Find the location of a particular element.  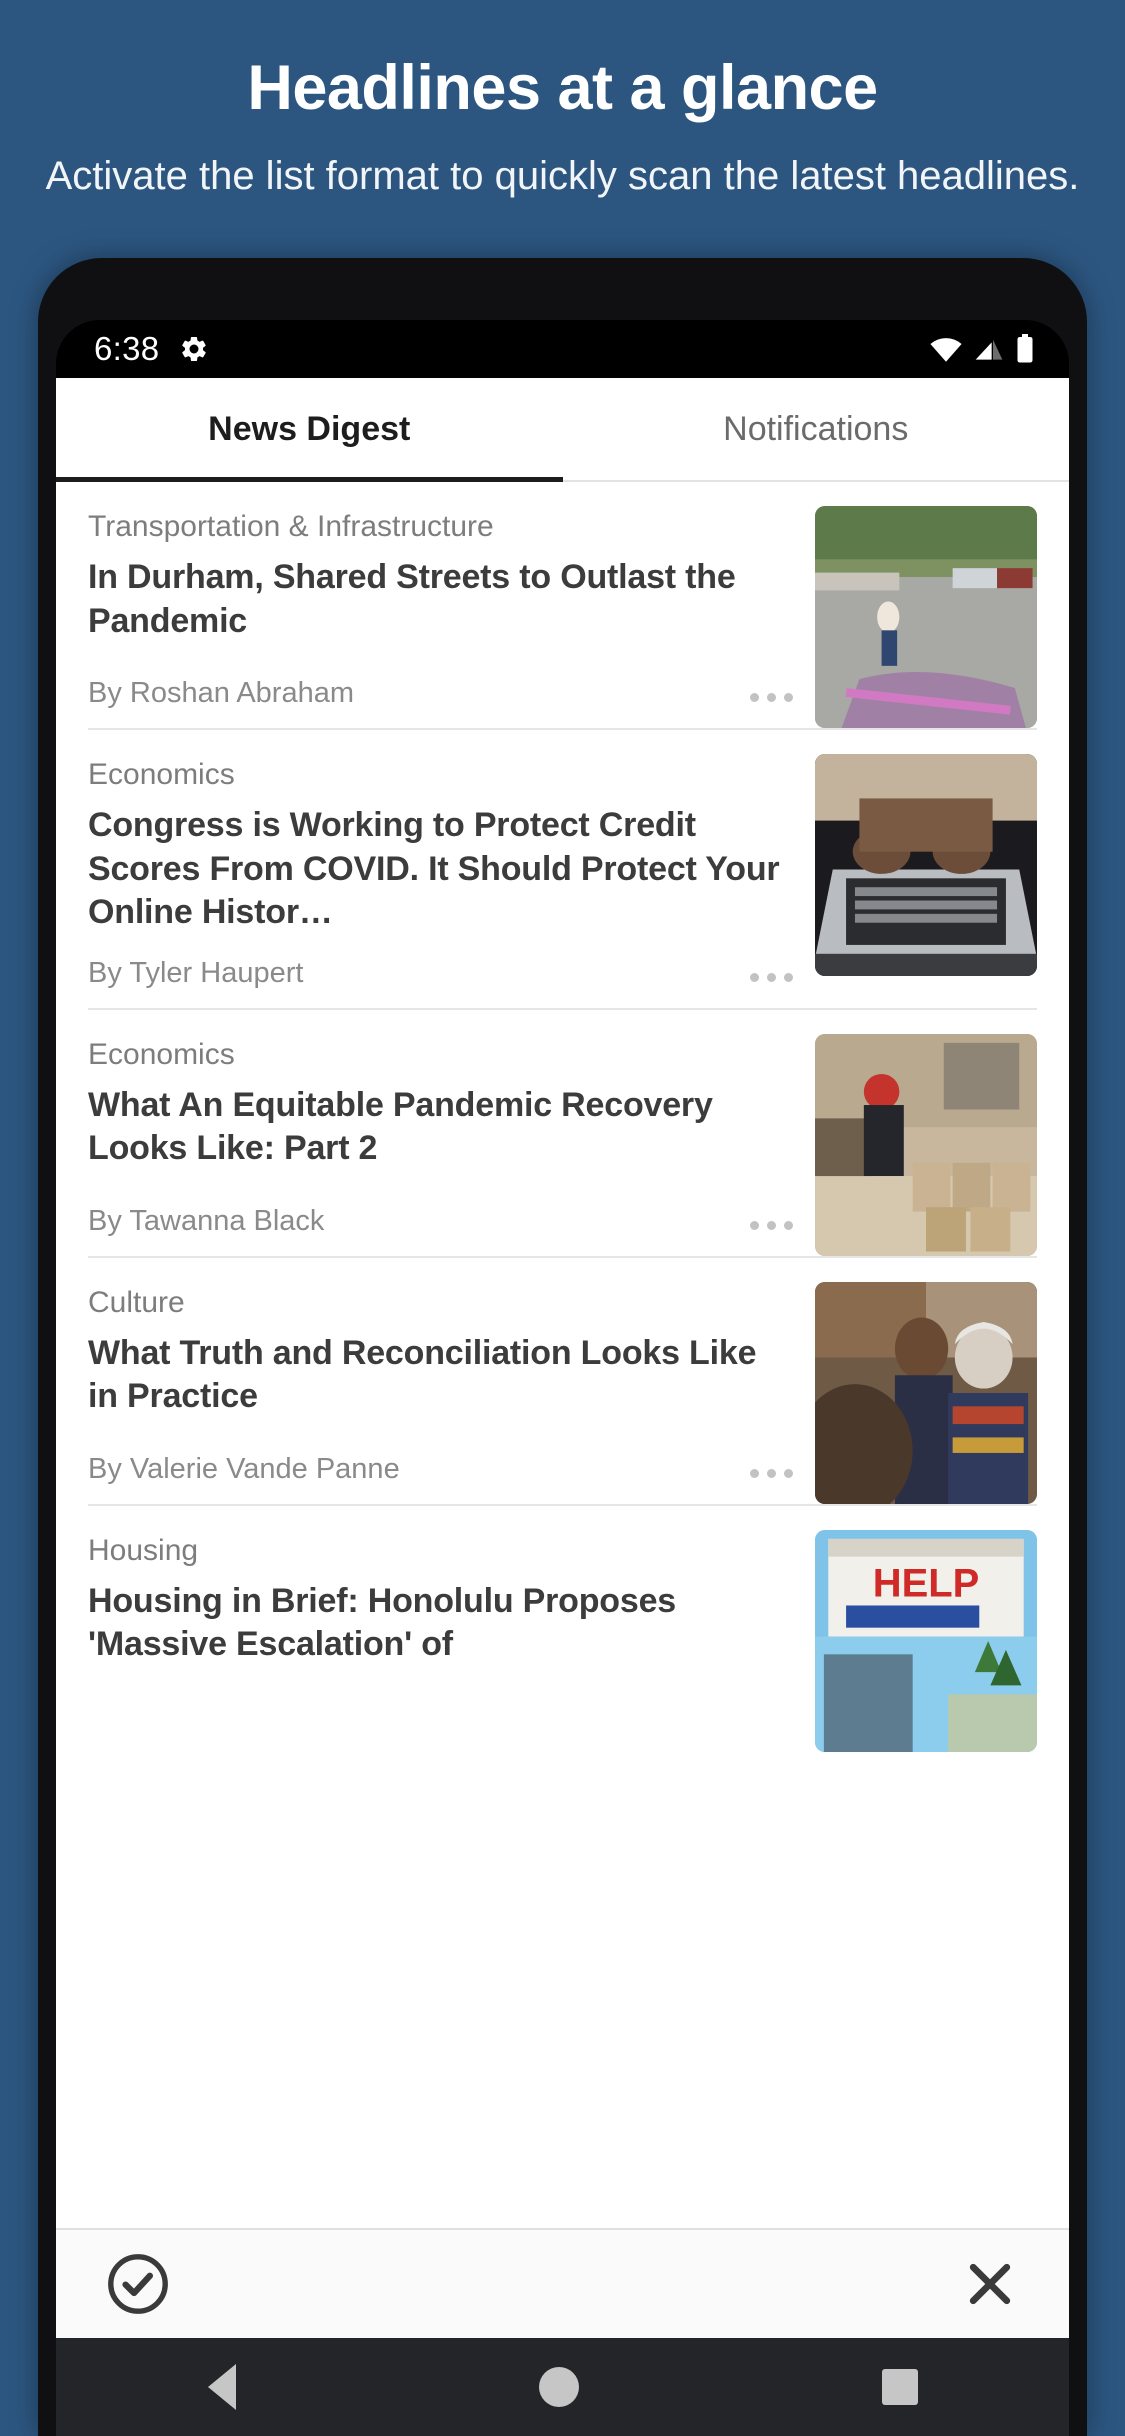

volunteer-food-boxes-image is located at coordinates (926, 1144).